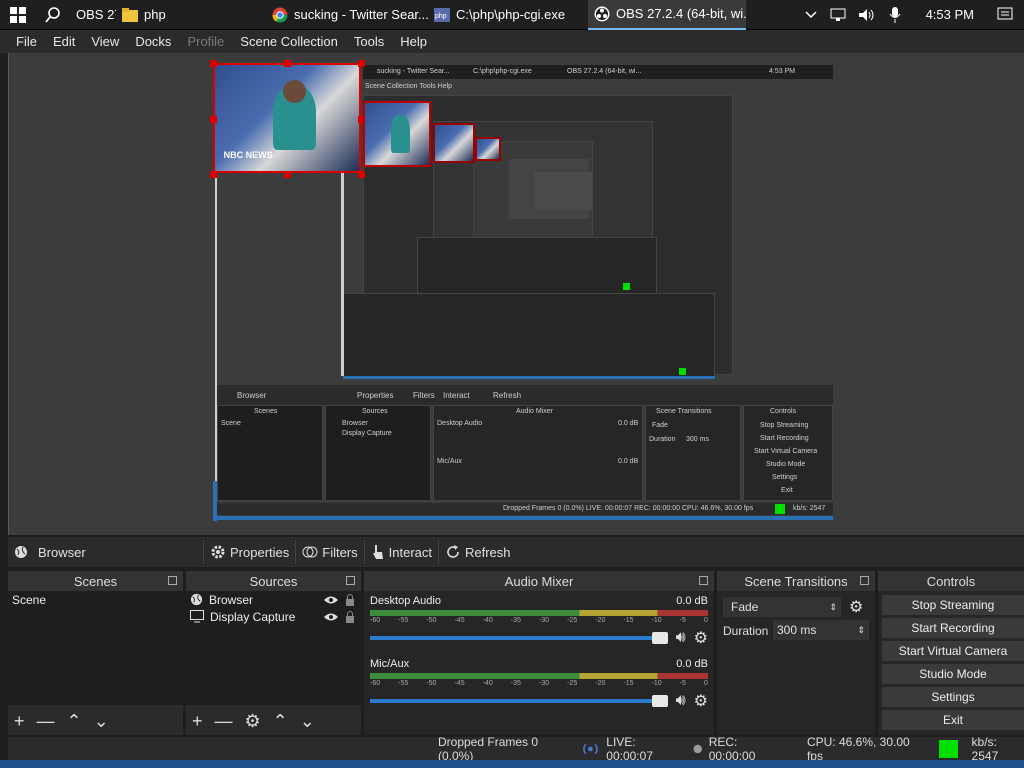 Image resolution: width=1024 pixels, height=768 pixels. Describe the element at coordinates (684, 411) in the screenshot. I see `nested-dock-title: Scene Transitions` at that location.